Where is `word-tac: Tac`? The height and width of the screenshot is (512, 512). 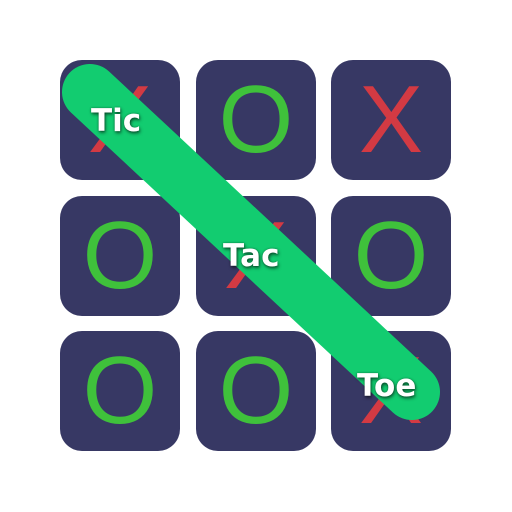 word-tac: Tac is located at coordinates (251, 256).